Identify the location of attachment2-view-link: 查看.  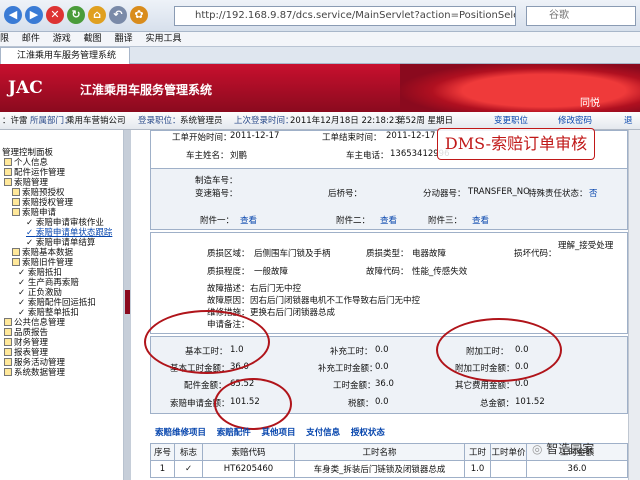
(388, 220).